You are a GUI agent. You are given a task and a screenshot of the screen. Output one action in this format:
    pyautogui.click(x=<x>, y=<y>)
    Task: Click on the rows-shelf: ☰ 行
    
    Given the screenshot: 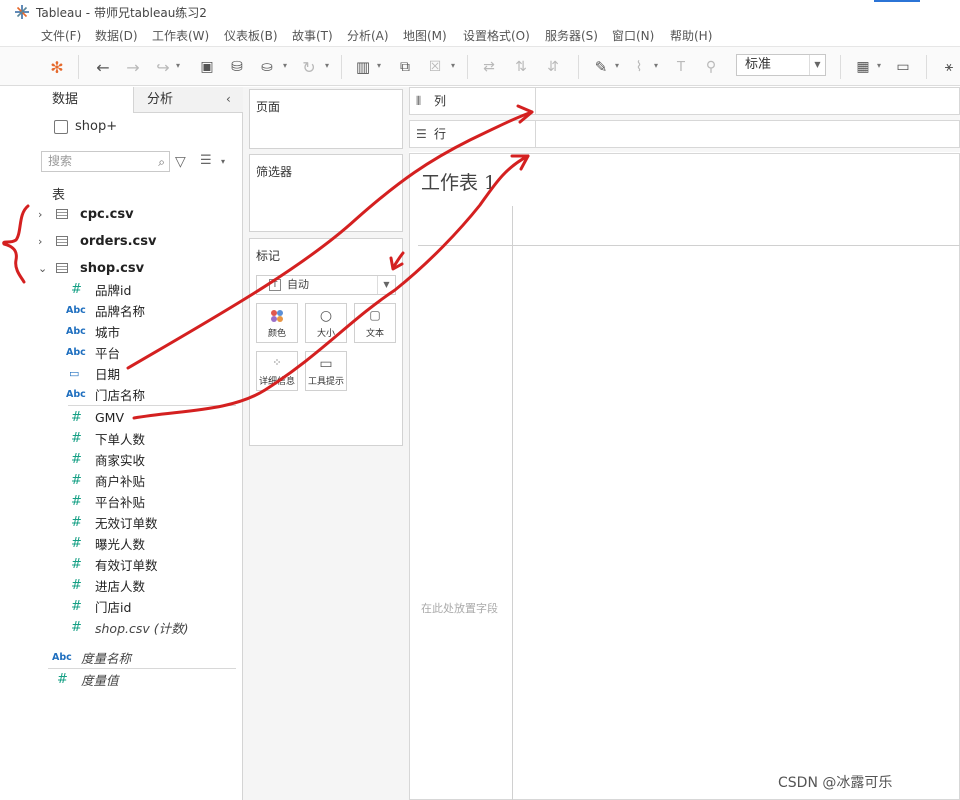 What is the action you would take?
    pyautogui.click(x=684, y=134)
    